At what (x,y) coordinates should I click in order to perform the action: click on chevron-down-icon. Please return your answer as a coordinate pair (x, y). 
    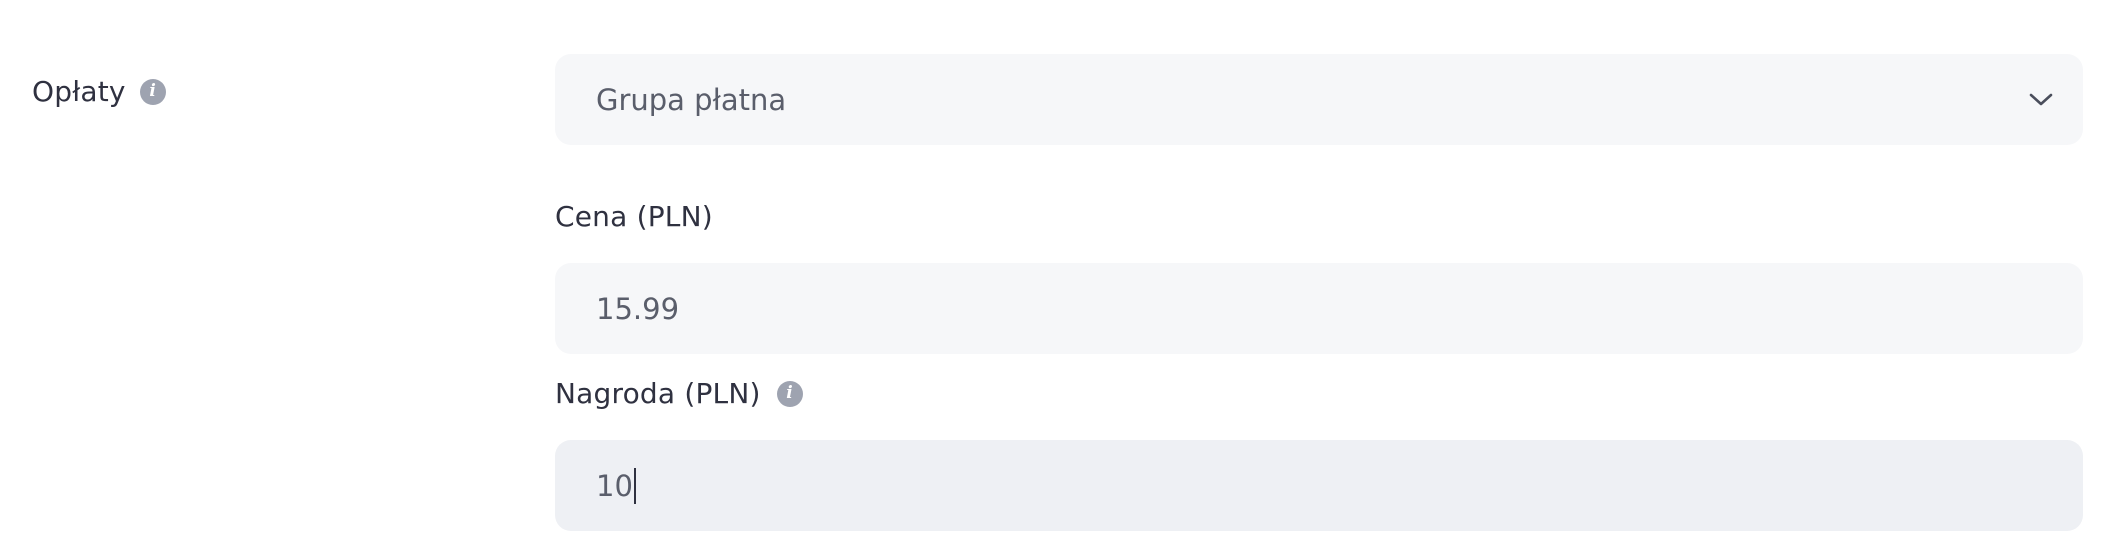
    Looking at the image, I should click on (2041, 99).